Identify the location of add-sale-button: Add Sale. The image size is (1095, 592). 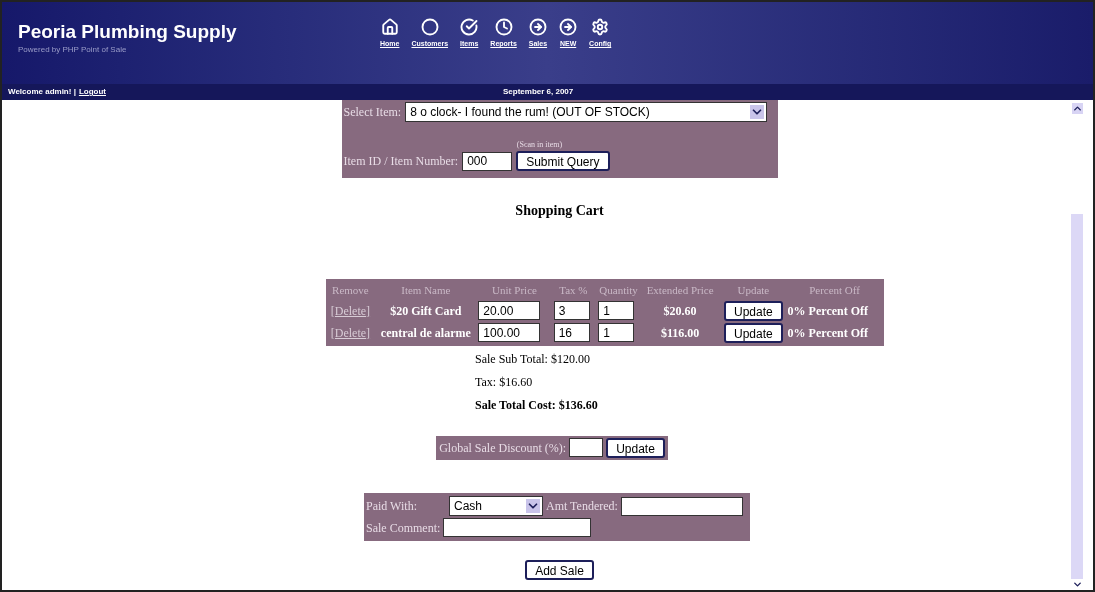
(559, 569).